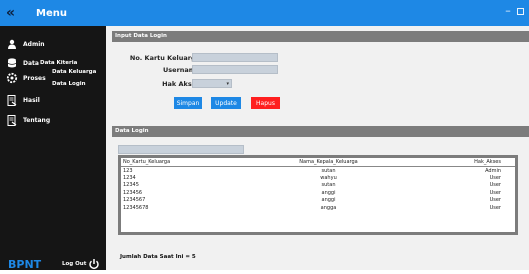 This screenshot has height=274, width=529. What do you see at coordinates (328, 162) in the screenshot?
I see `column-header: Nama_Kepala_Keluarga` at bounding box center [328, 162].